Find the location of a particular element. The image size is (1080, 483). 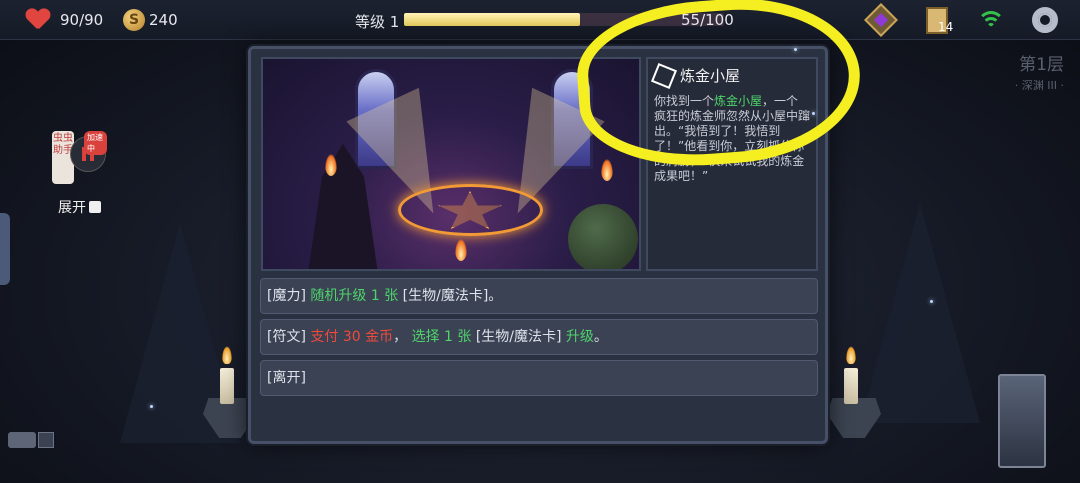

companion-card is located at coordinates (1022, 421).